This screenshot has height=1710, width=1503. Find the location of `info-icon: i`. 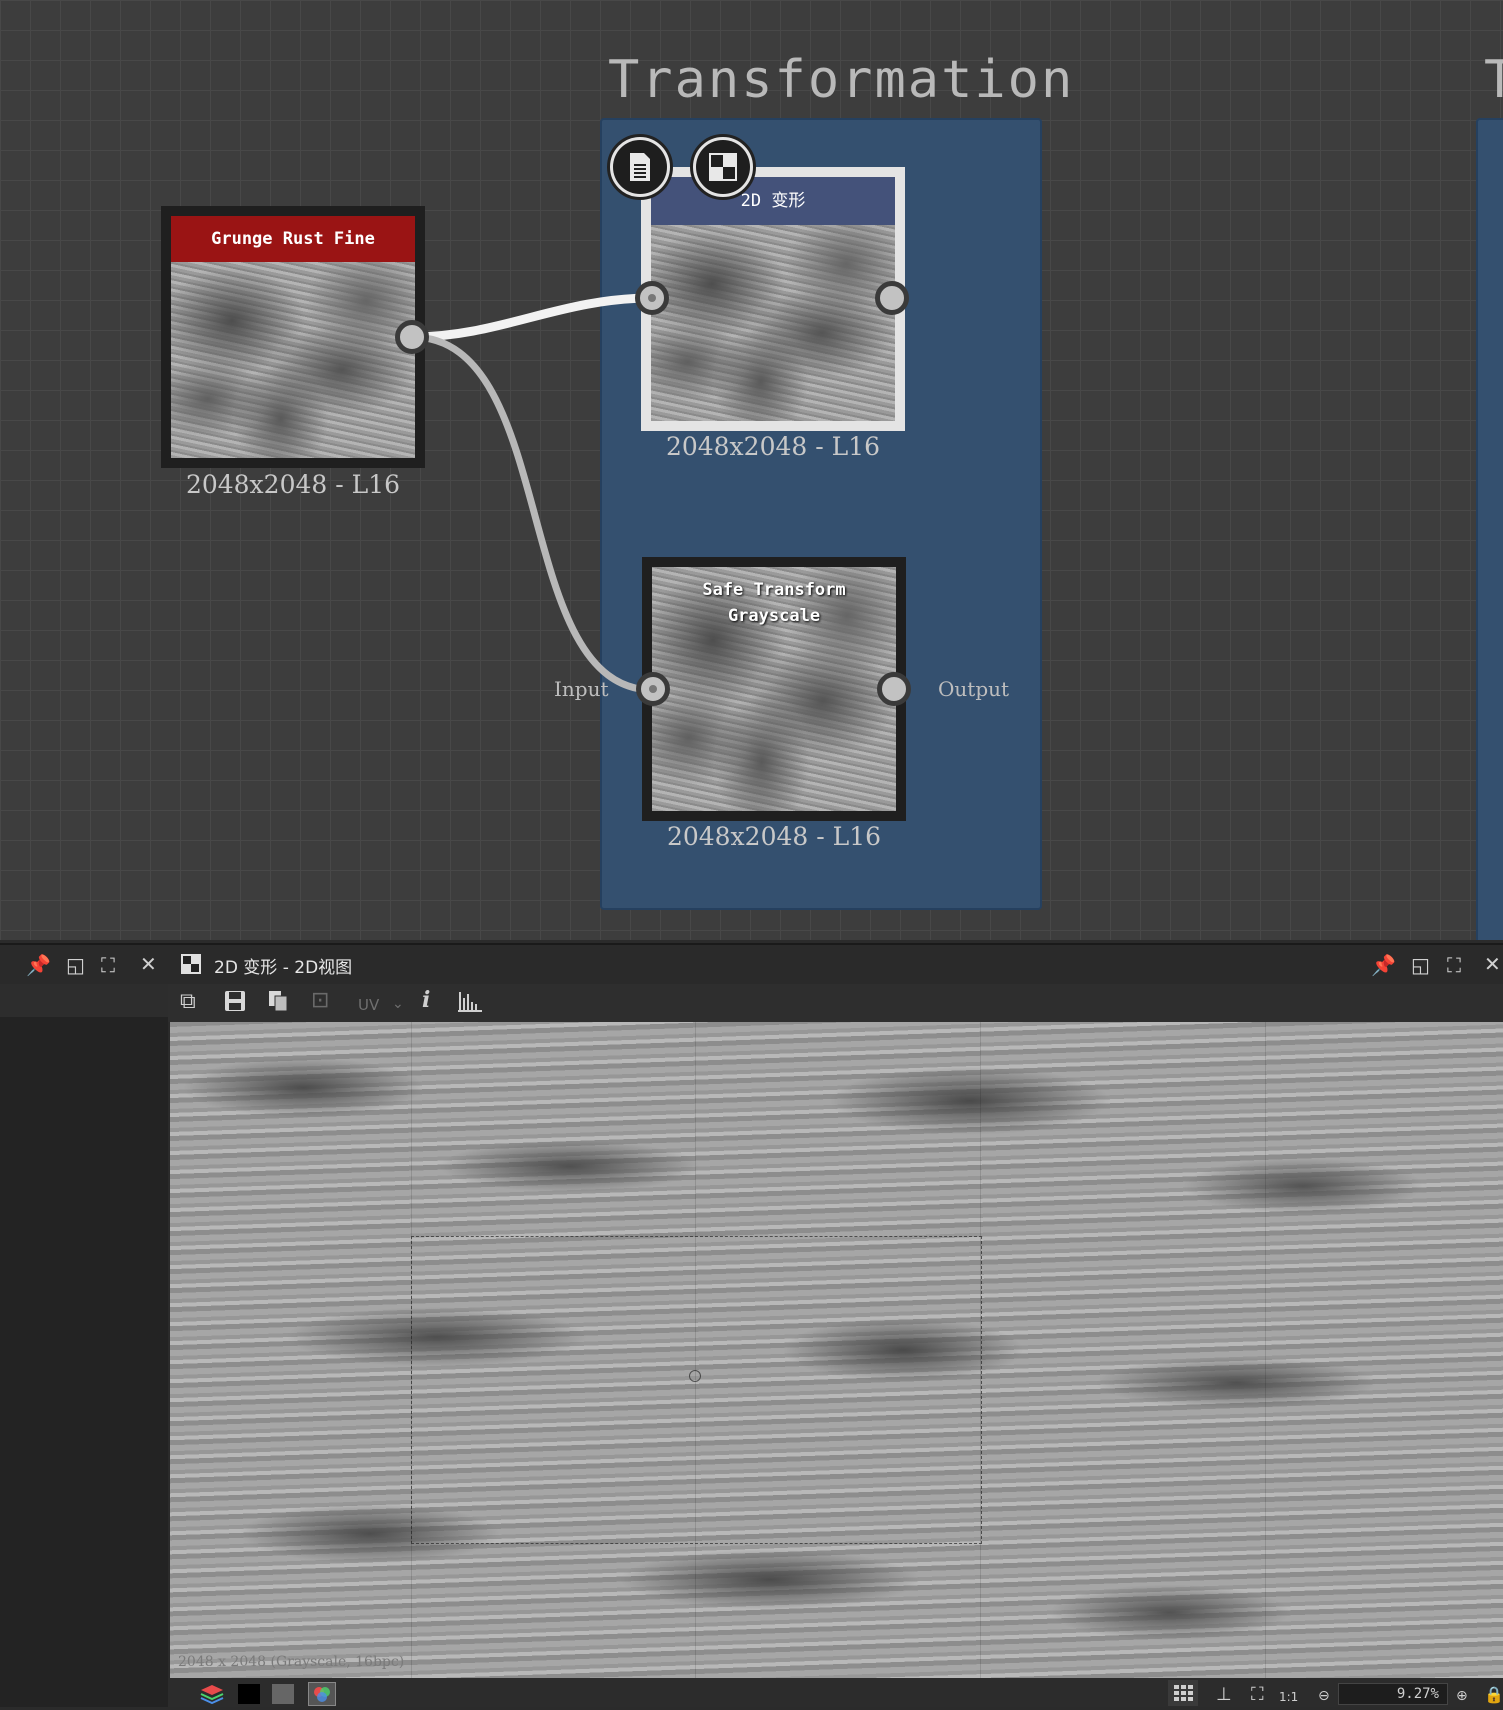

info-icon: i is located at coordinates (426, 1000).